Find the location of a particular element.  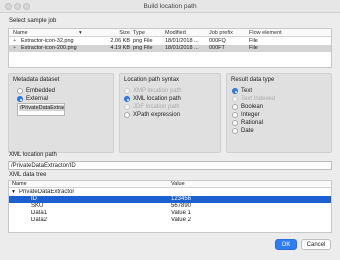

window-title: Build location path is located at coordinates (170, 6).